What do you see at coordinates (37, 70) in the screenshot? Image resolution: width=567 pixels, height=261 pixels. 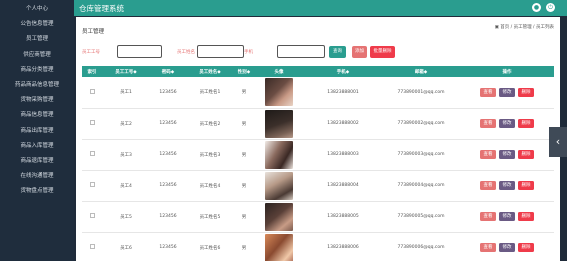 I see `sidebar-item-categories: 商品分类管理` at bounding box center [37, 70].